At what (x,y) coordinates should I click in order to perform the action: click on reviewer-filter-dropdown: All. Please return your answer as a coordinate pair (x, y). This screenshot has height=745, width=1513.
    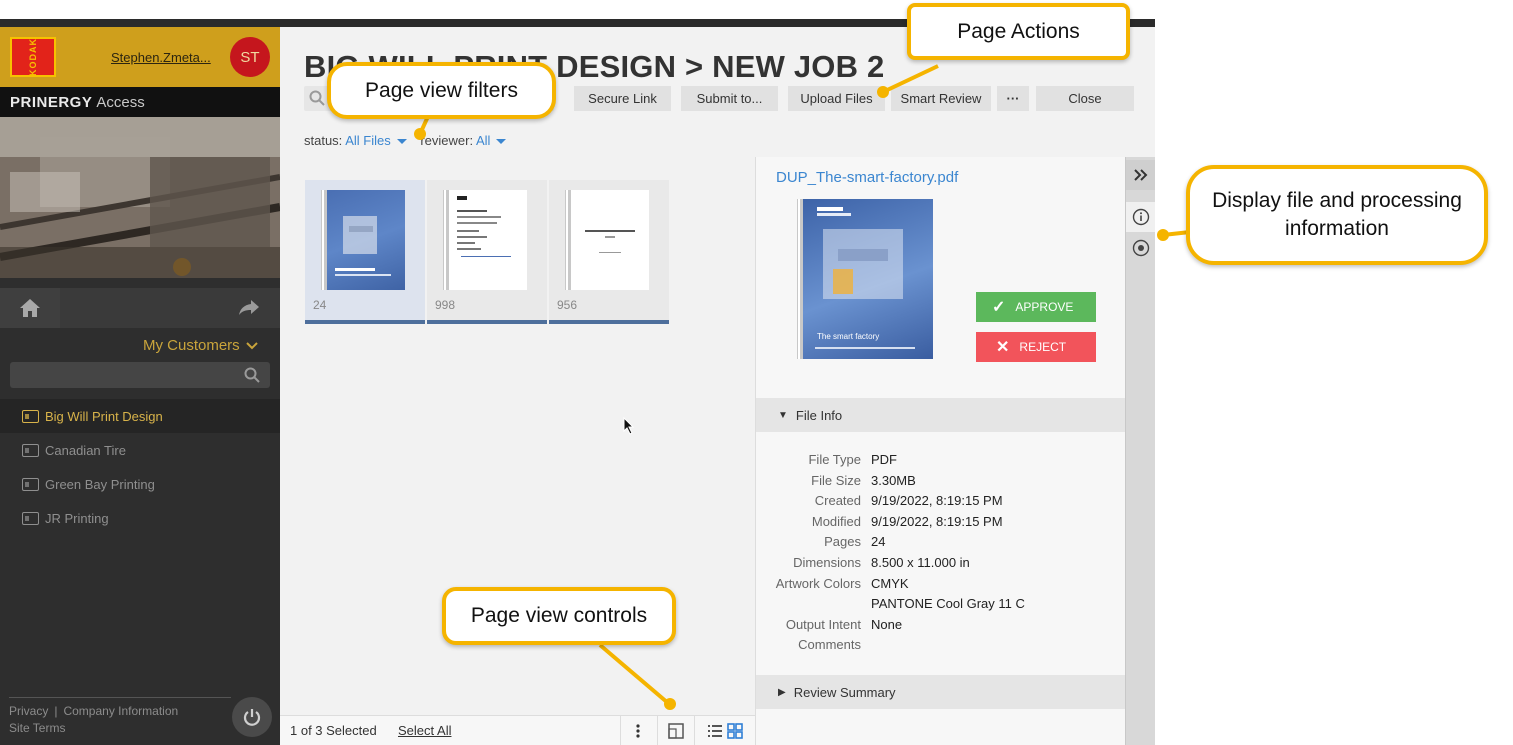
    Looking at the image, I should click on (491, 140).